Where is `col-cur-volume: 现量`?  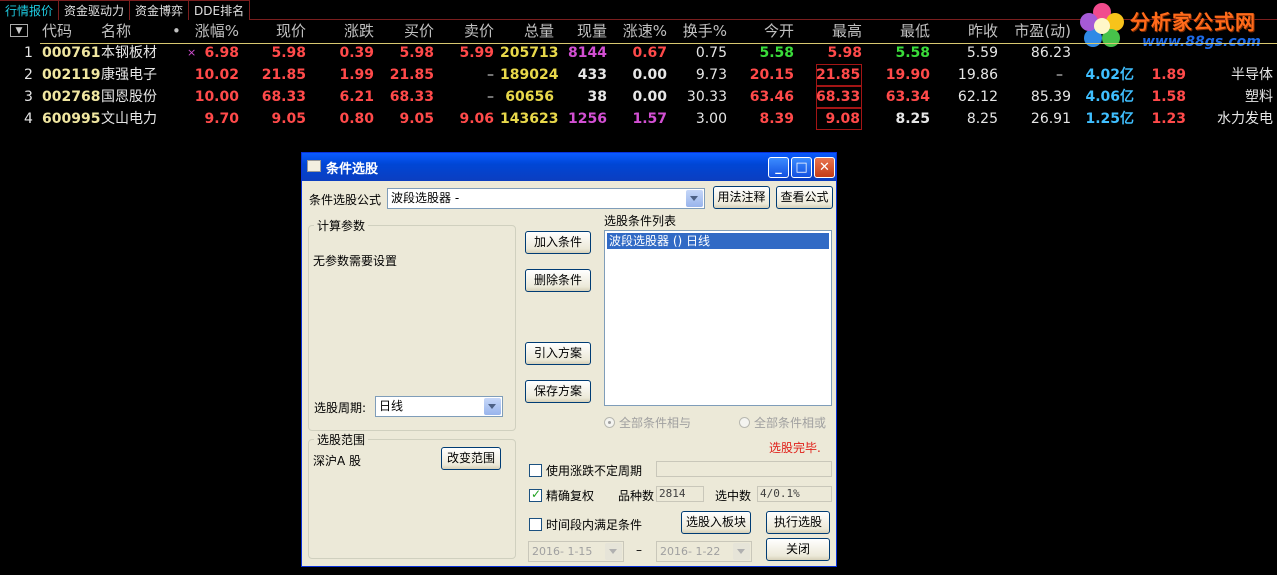
col-cur-volume: 现量 is located at coordinates (586, 31).